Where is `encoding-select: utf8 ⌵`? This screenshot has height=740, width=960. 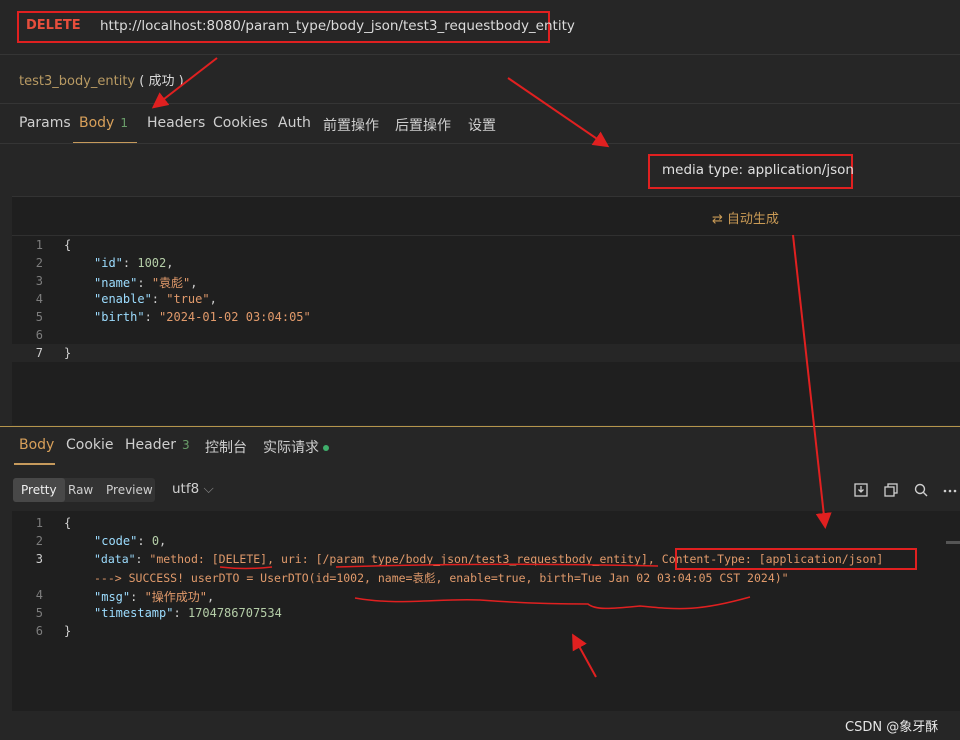 encoding-select: utf8 ⌵ is located at coordinates (193, 489).